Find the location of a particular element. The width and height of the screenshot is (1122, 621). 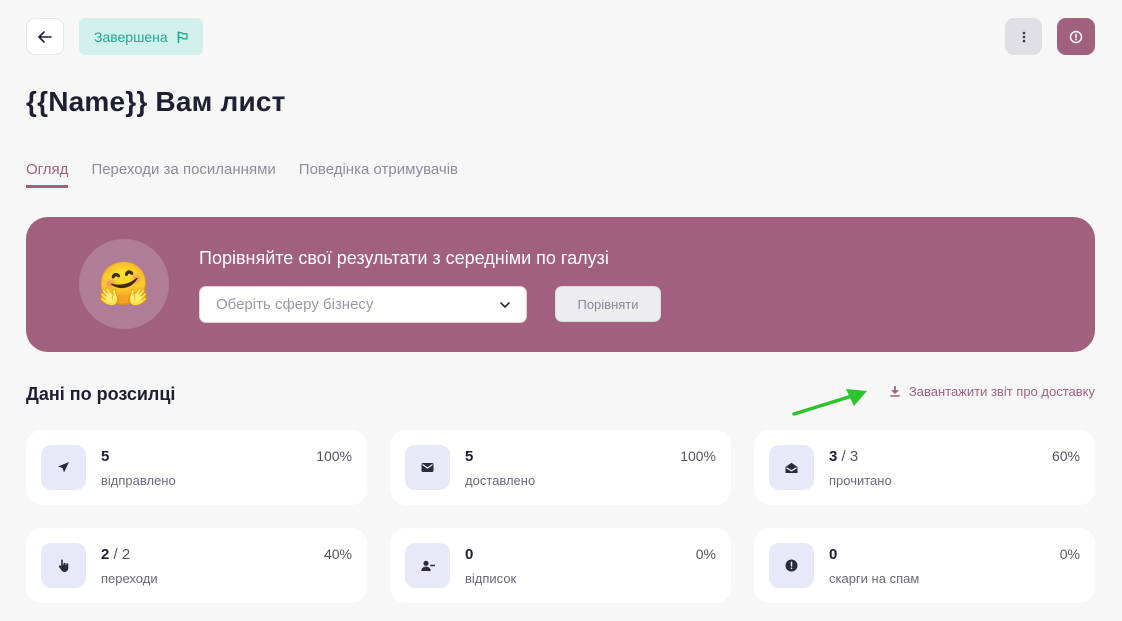

user-minus-icon is located at coordinates (427, 565).